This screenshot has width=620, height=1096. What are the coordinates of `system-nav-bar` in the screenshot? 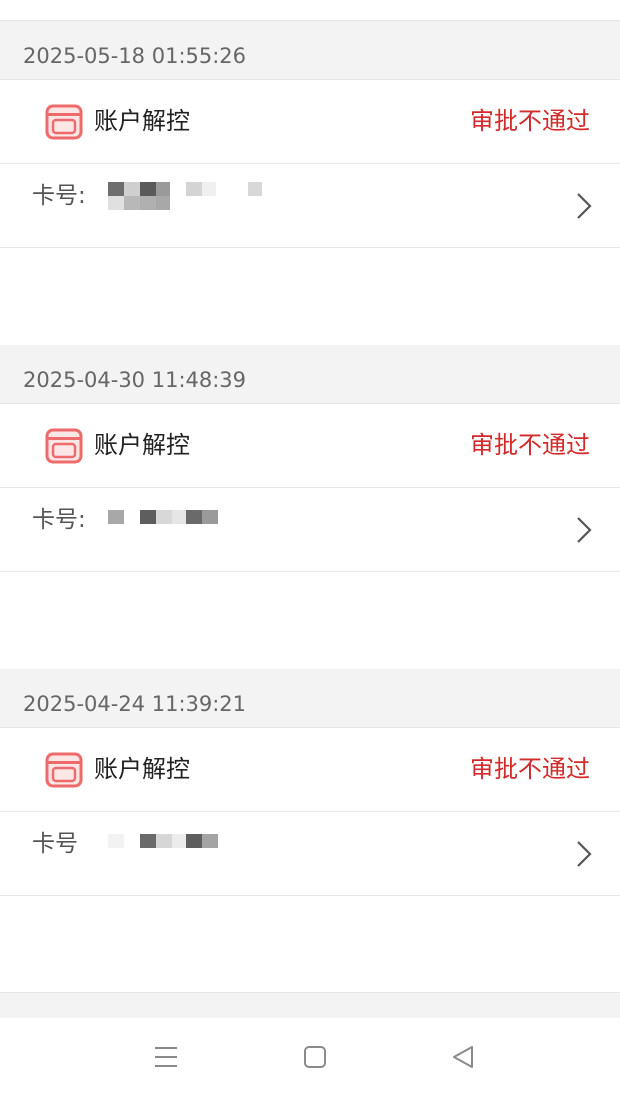 It's located at (310, 1057).